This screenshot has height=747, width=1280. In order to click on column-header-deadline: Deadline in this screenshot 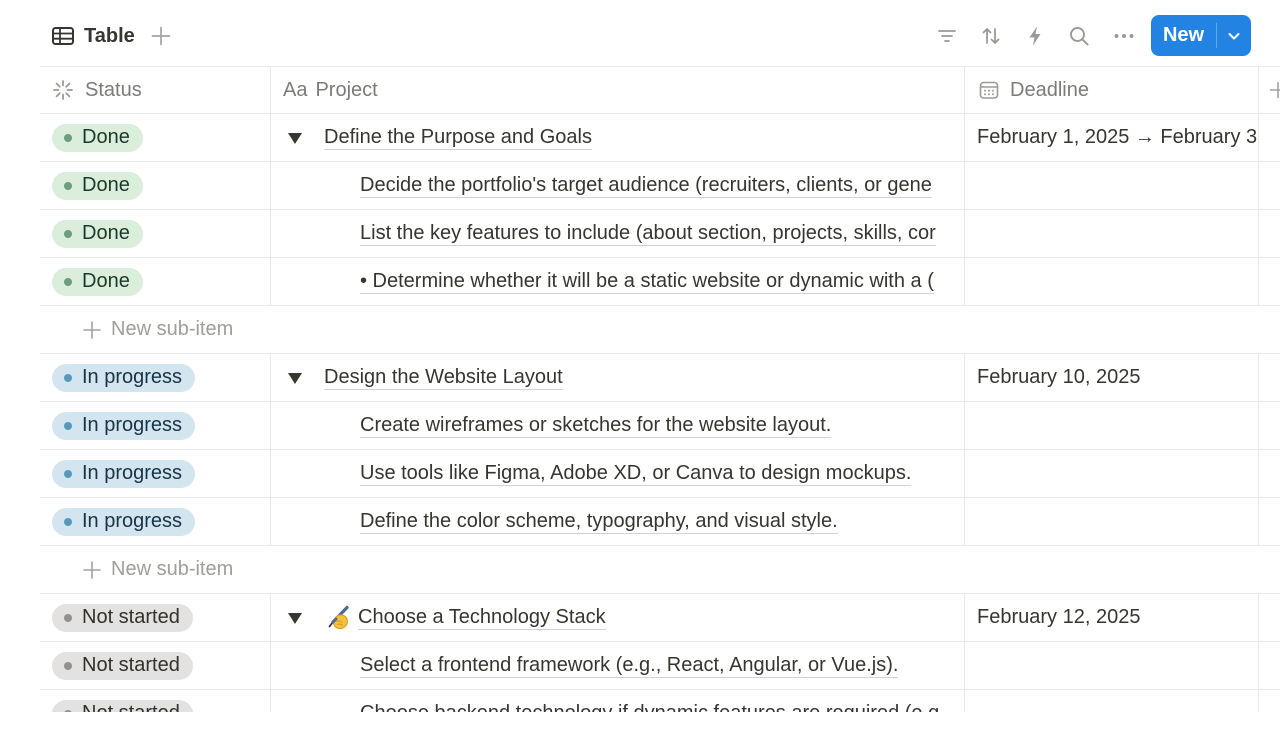, I will do `click(1112, 90)`.